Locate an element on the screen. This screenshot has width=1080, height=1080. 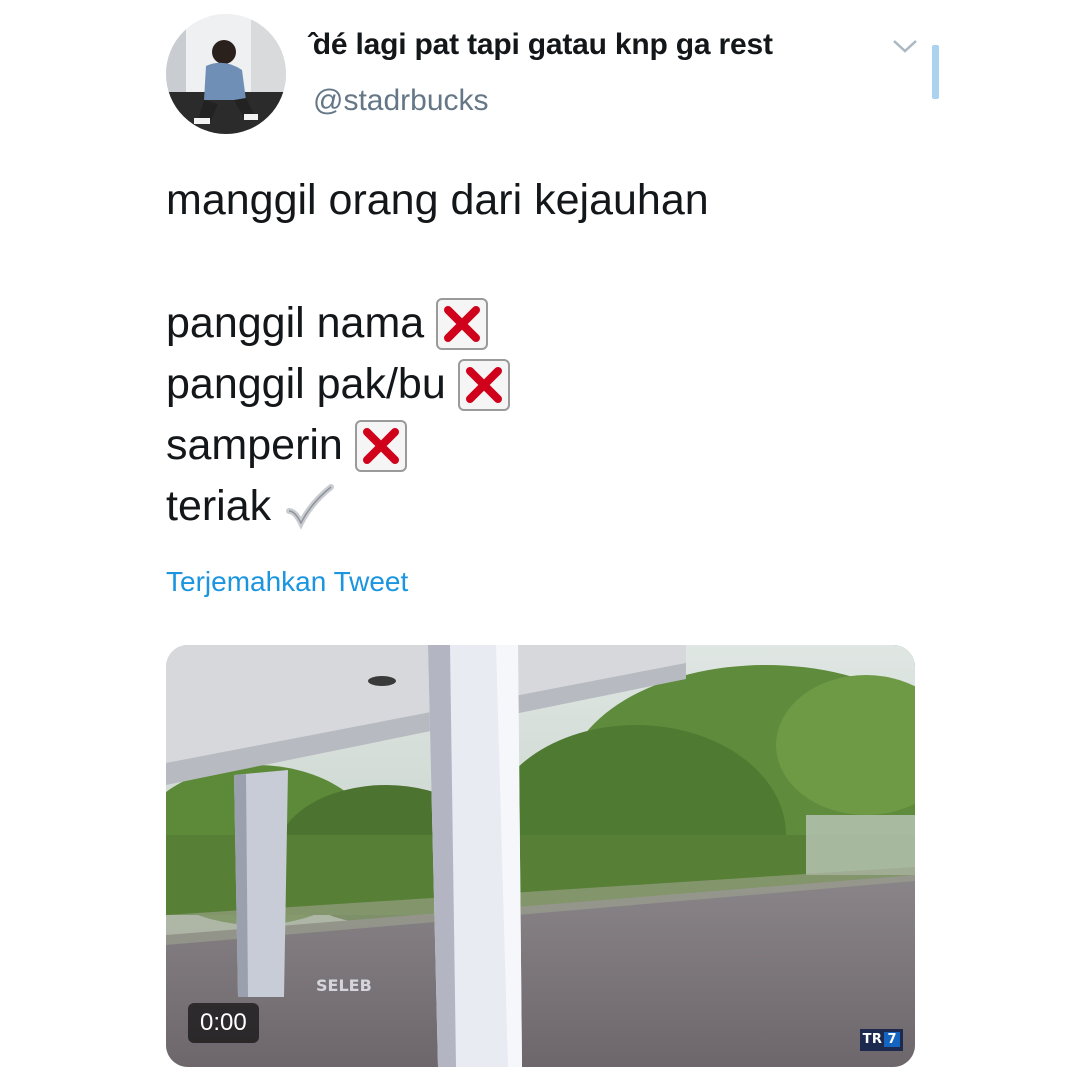
tweet-line-text: teriak is located at coordinates (219, 506).